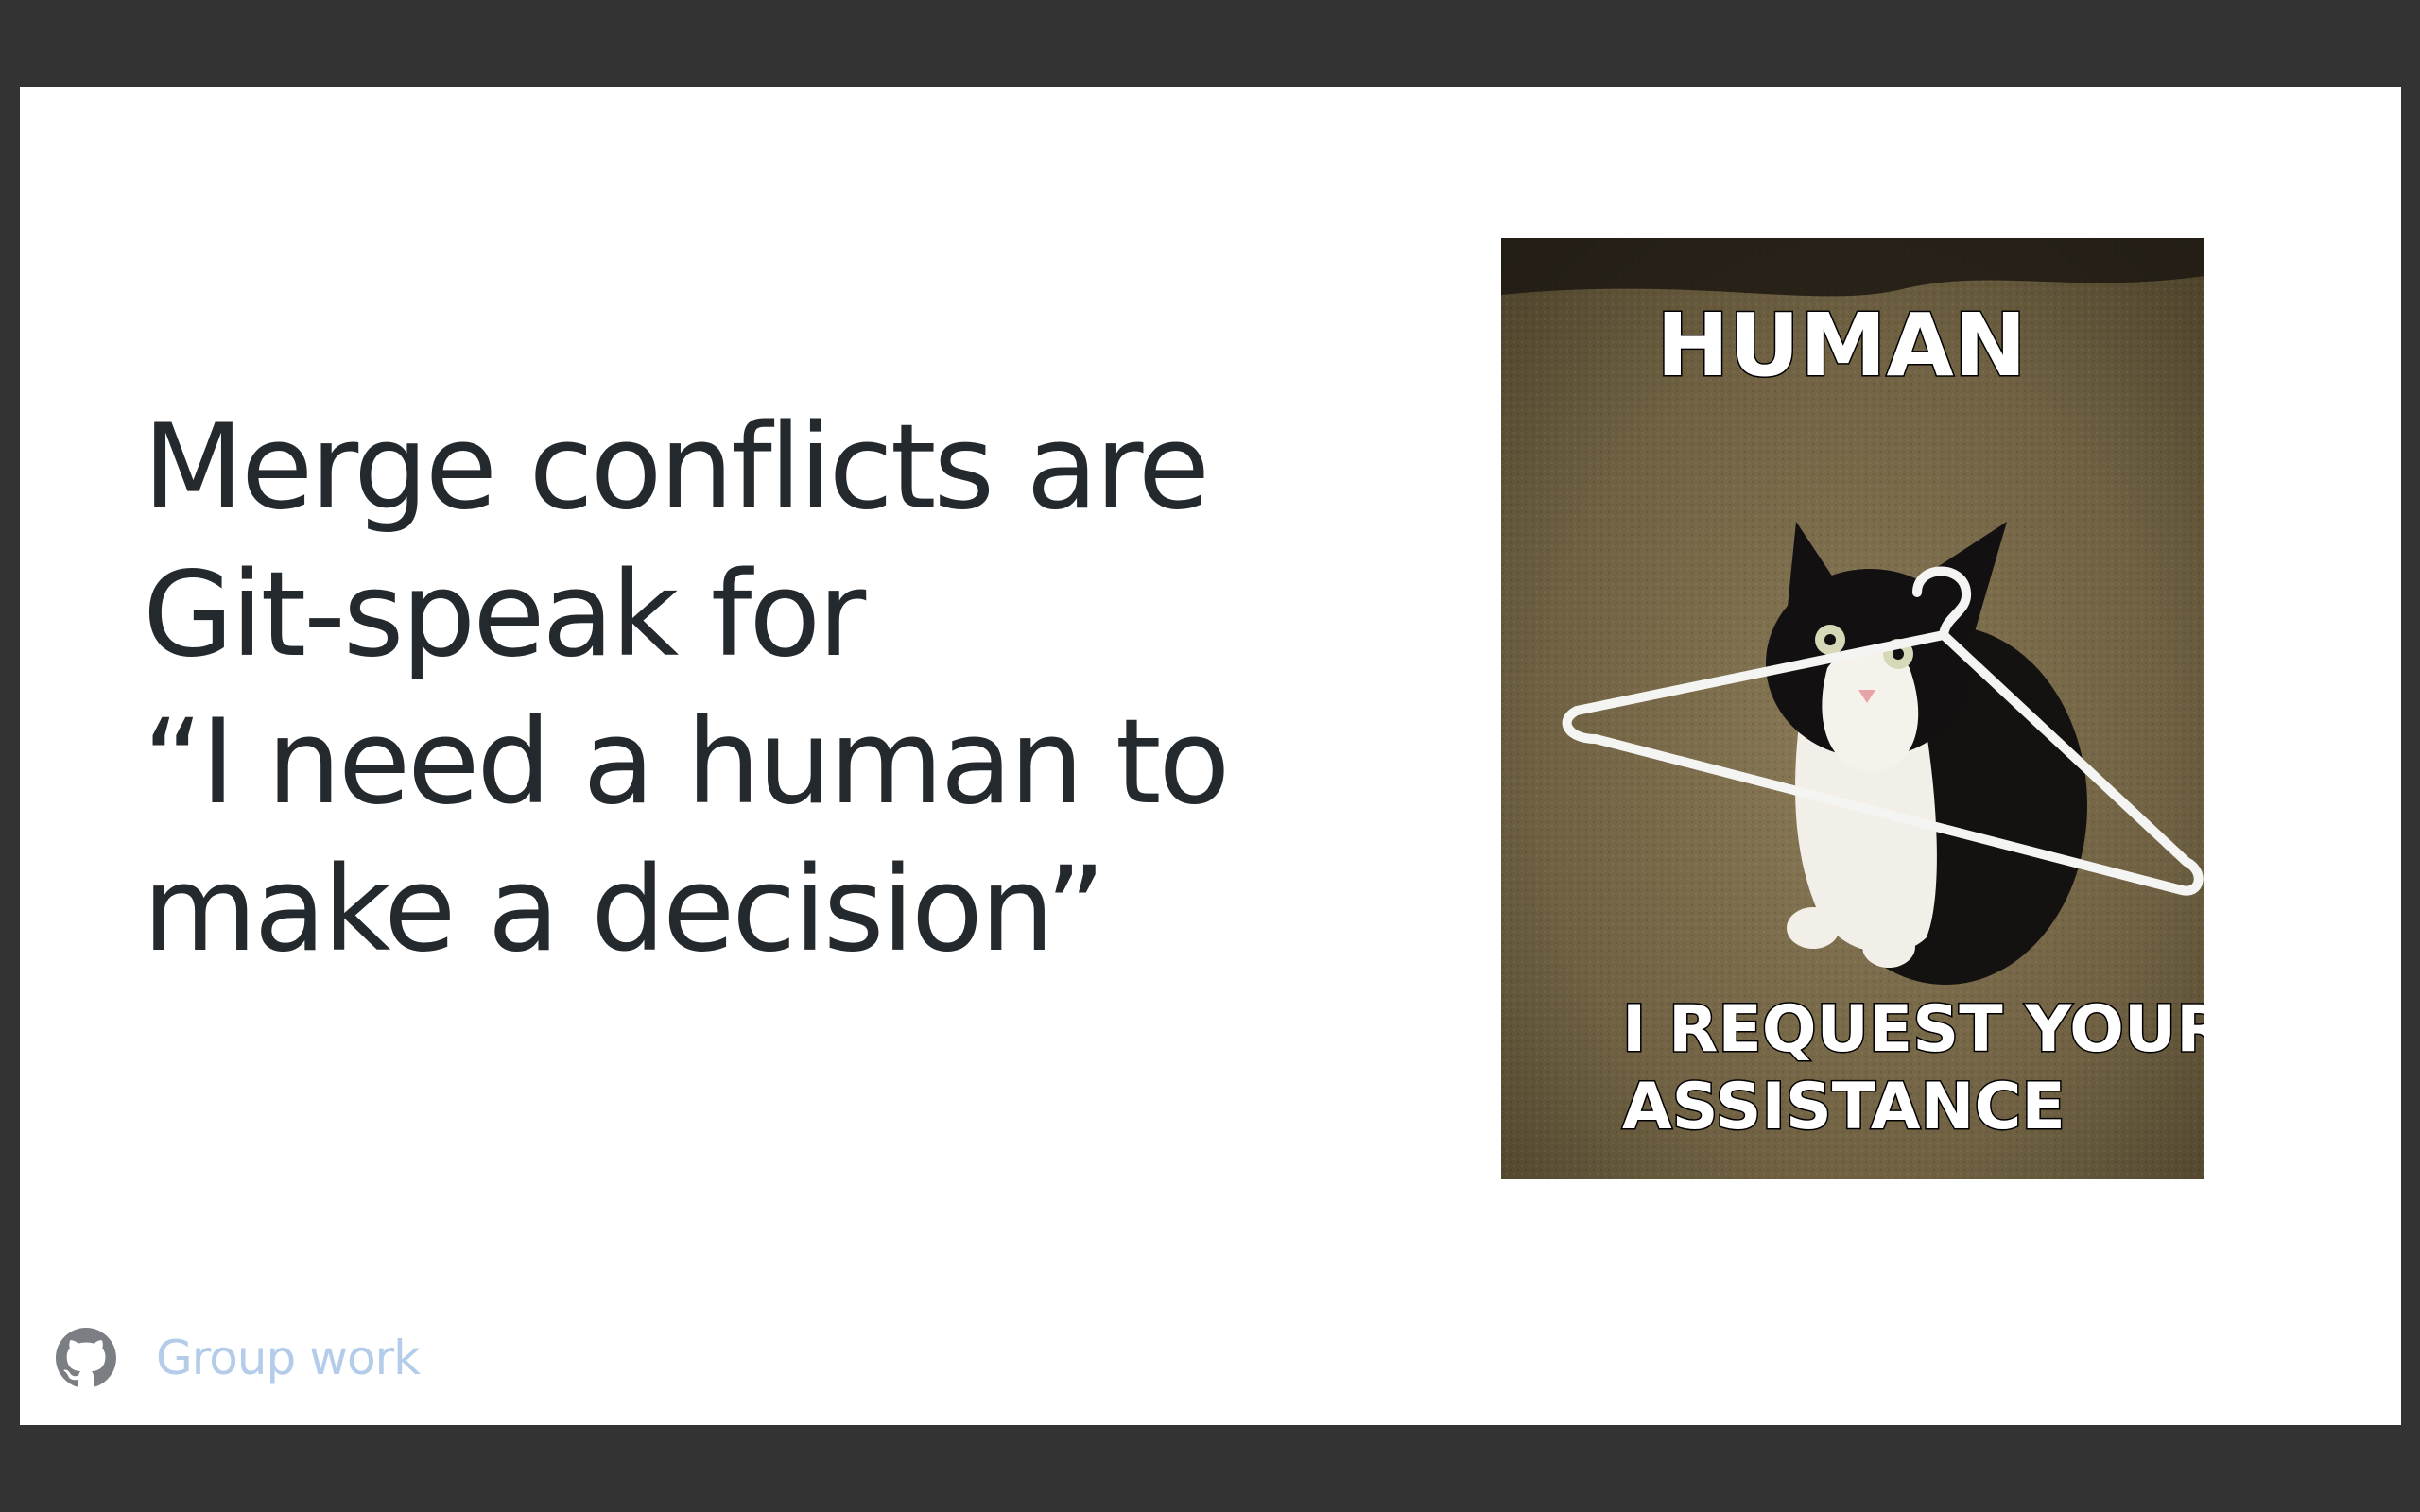 Image resolution: width=2420 pixels, height=1512 pixels. Describe the element at coordinates (86, 1358) in the screenshot. I see `github-icon` at that location.